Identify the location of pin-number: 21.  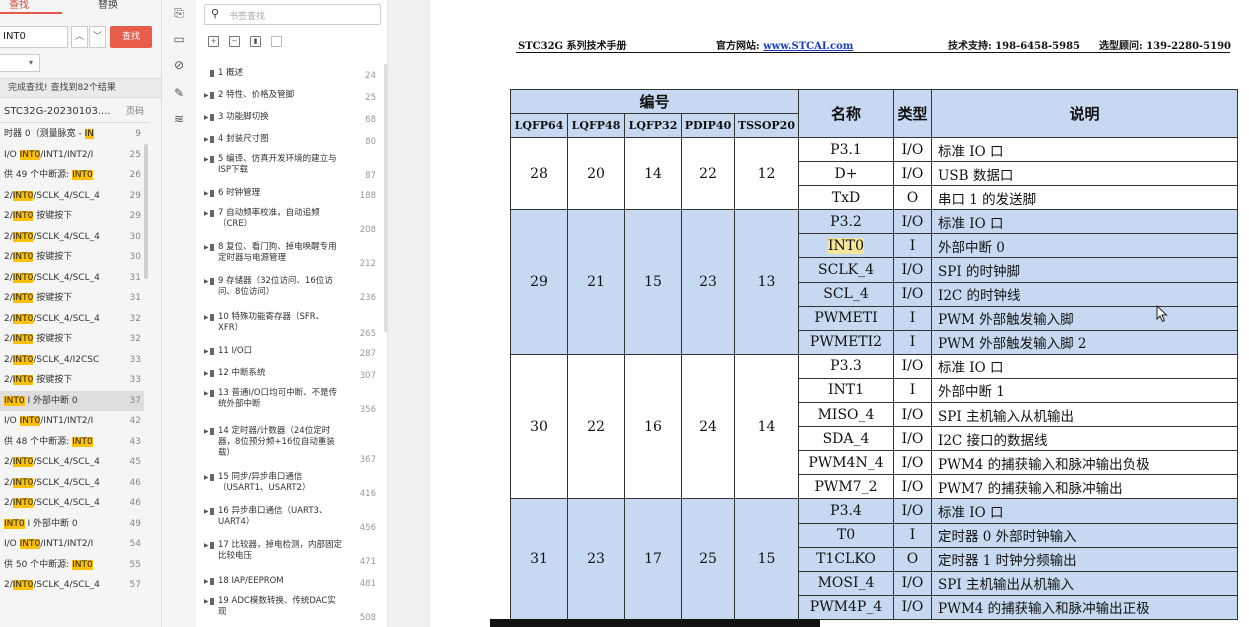
(596, 282).